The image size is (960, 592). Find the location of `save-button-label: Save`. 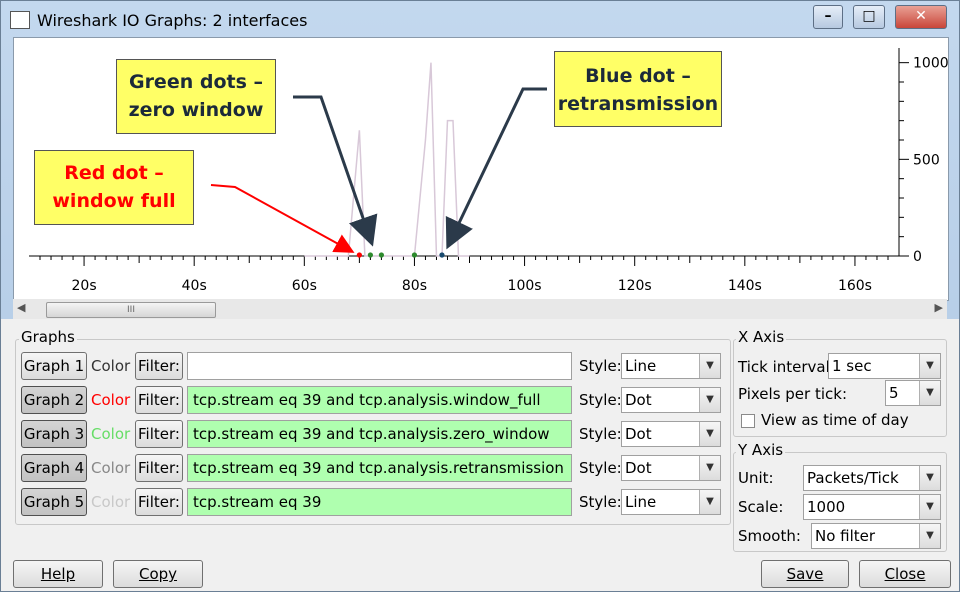

save-button-label: Save is located at coordinates (805, 574).